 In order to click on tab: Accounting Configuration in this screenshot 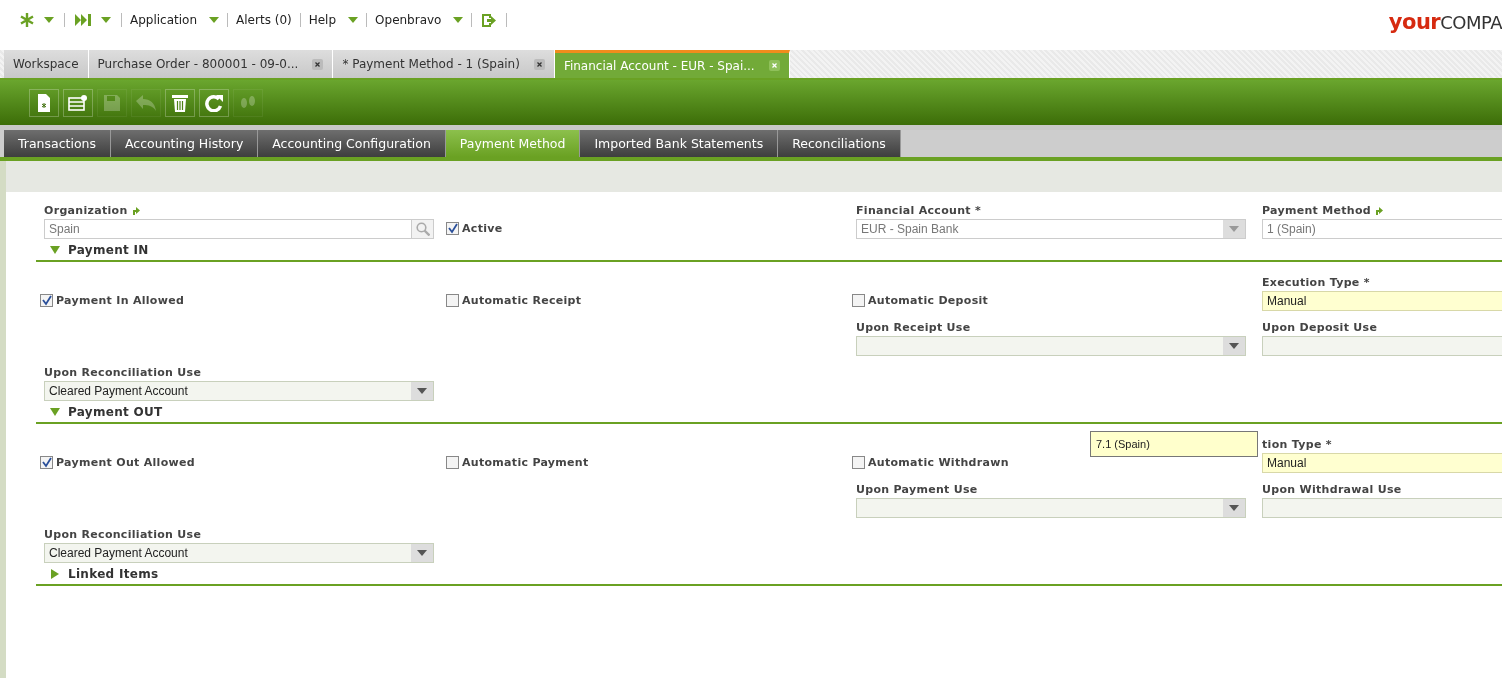, I will do `click(352, 143)`.